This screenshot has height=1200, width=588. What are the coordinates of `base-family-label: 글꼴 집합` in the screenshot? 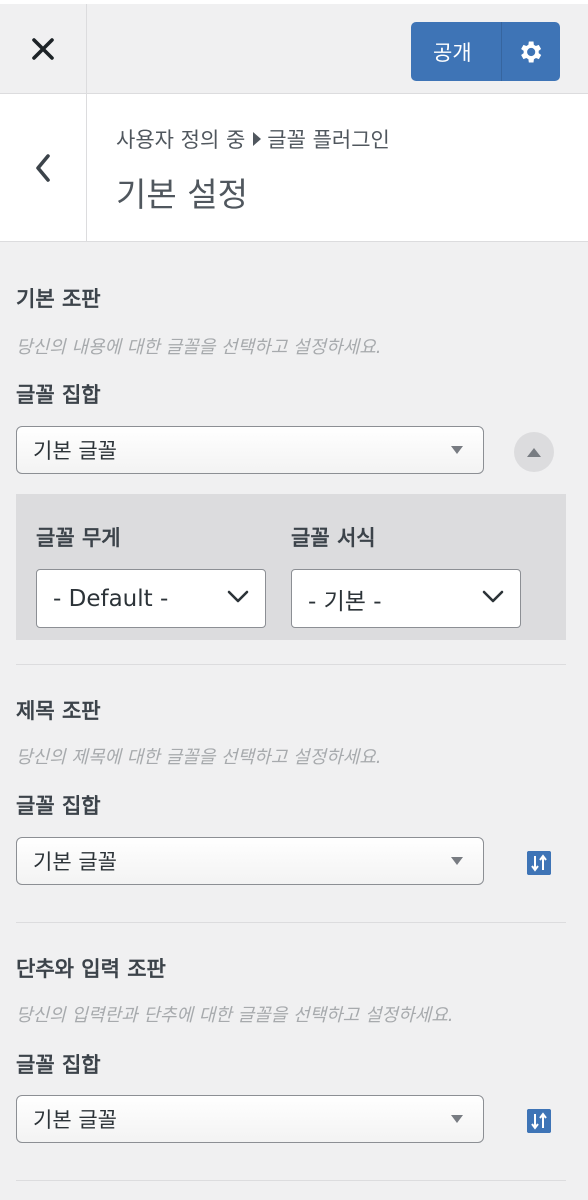 It's located at (58, 395).